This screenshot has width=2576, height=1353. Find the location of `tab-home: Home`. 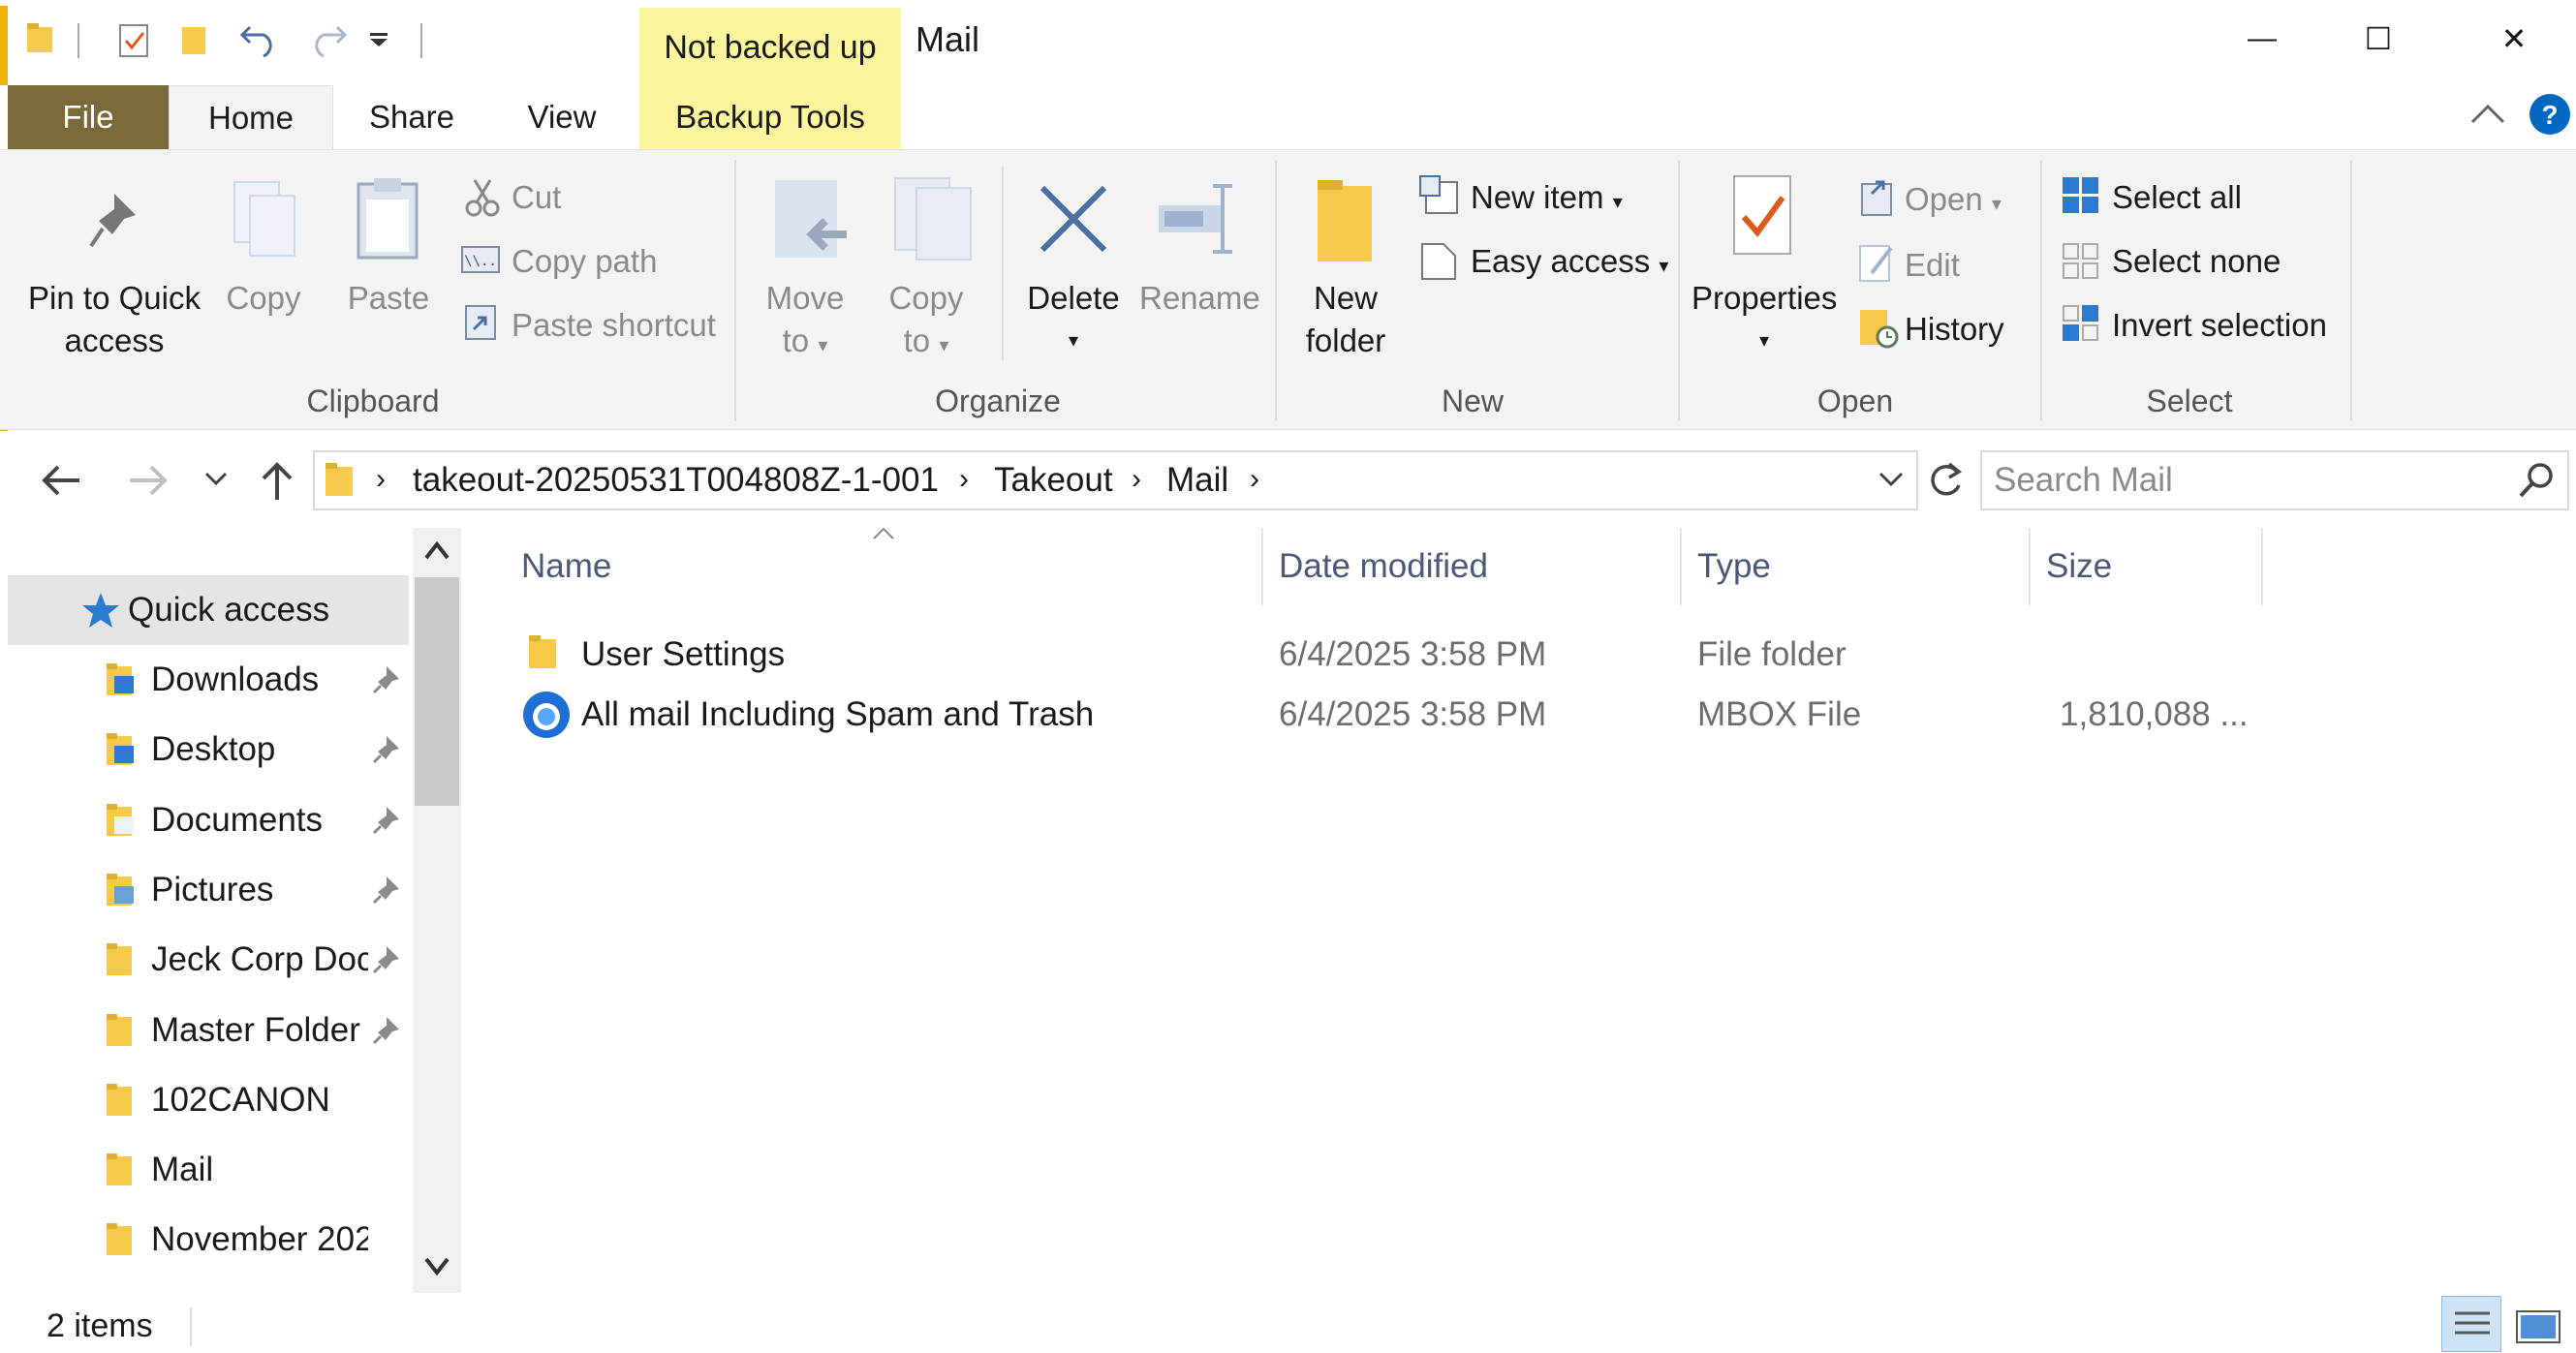

tab-home: Home is located at coordinates (251, 117).